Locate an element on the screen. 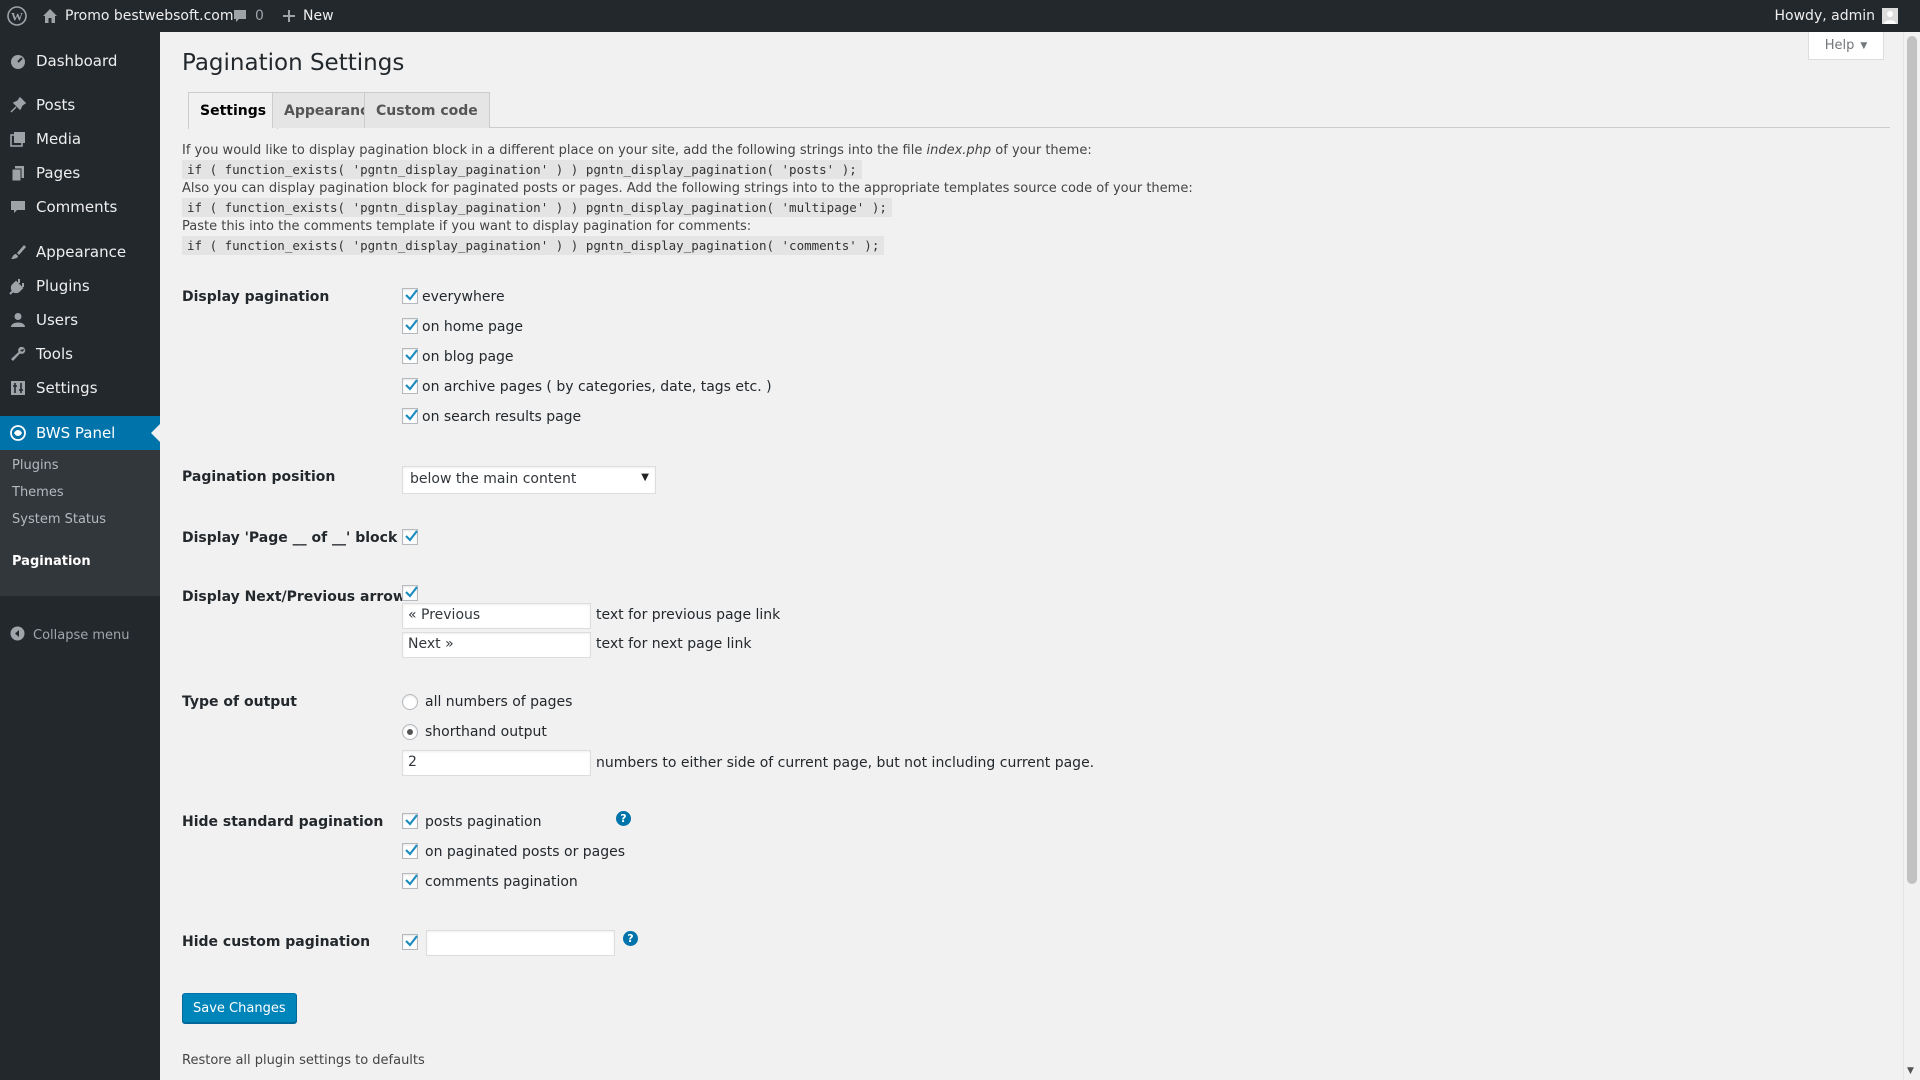 The width and height of the screenshot is (1920, 1080). posts-pagination-label: posts pagination is located at coordinates (483, 822).